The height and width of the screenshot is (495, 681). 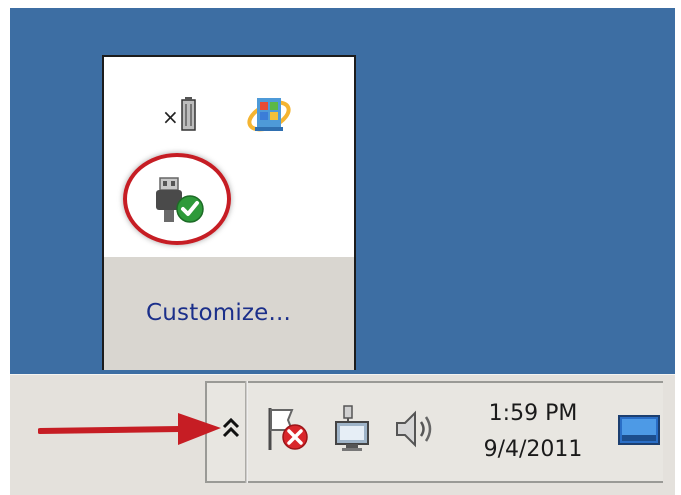 What do you see at coordinates (640, 431) in the screenshot?
I see `show-desktop-icon` at bounding box center [640, 431].